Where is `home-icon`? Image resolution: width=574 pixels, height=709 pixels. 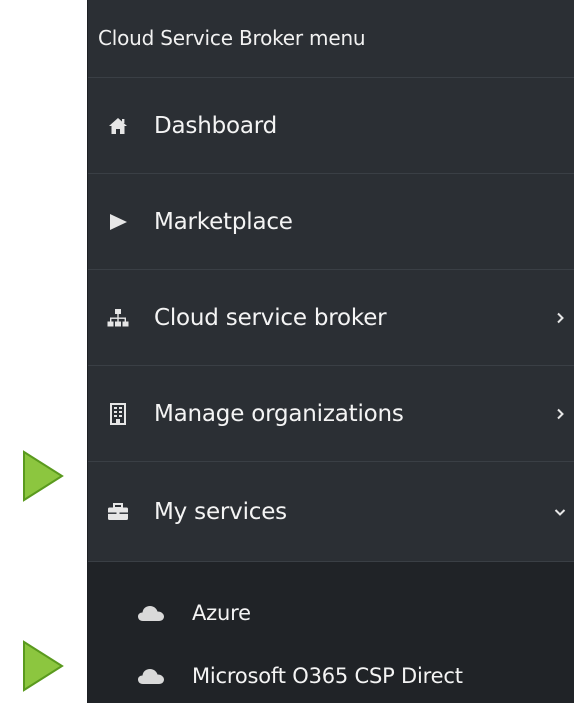
home-icon is located at coordinates (118, 126).